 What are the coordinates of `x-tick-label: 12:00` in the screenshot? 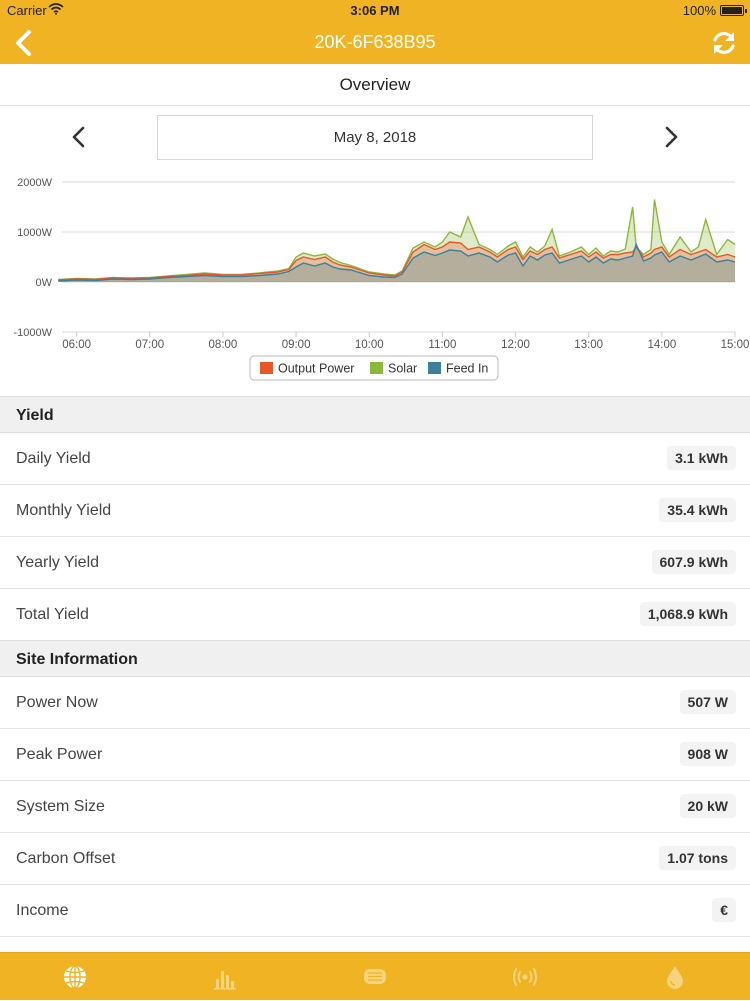 It's located at (515, 345).